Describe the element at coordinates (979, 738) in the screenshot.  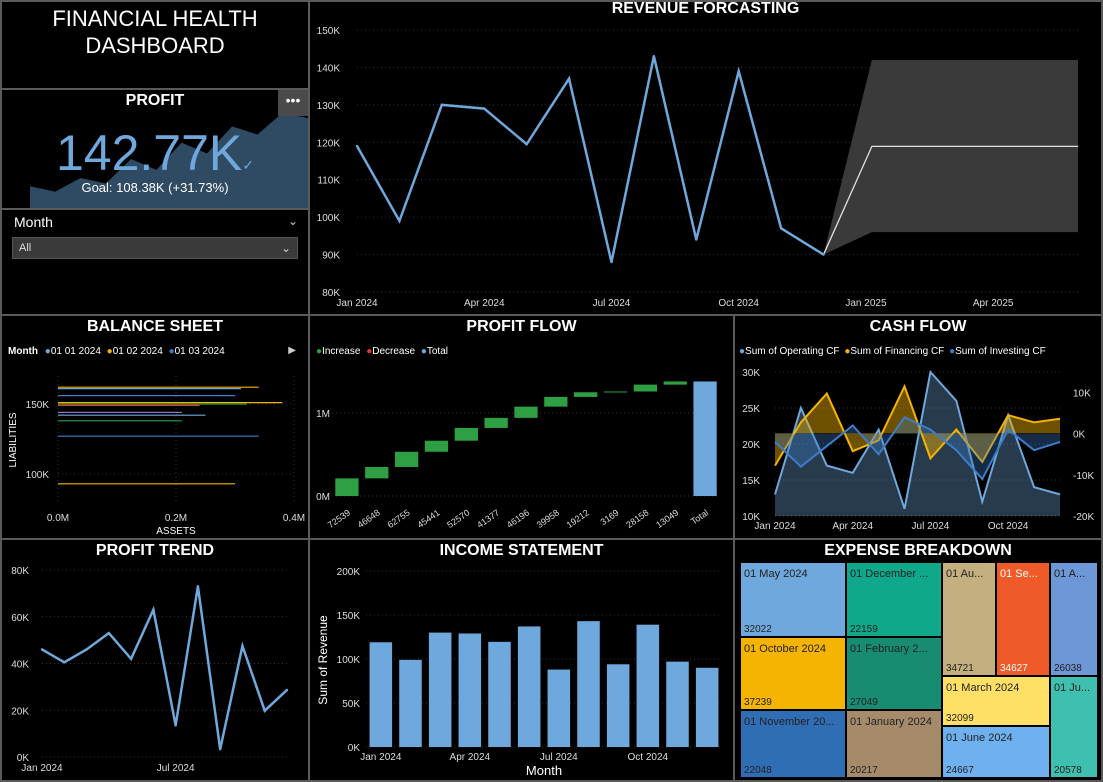
I see `treemap-tile-label: 01 June 2024` at that location.